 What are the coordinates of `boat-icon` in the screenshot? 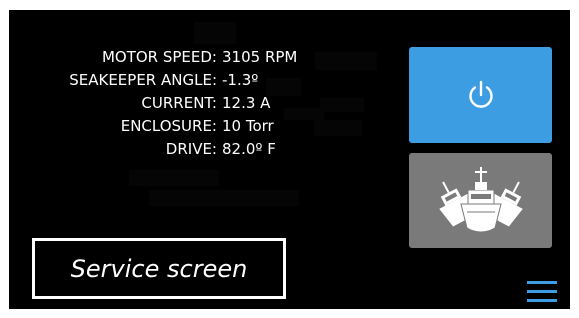 It's located at (480, 199).